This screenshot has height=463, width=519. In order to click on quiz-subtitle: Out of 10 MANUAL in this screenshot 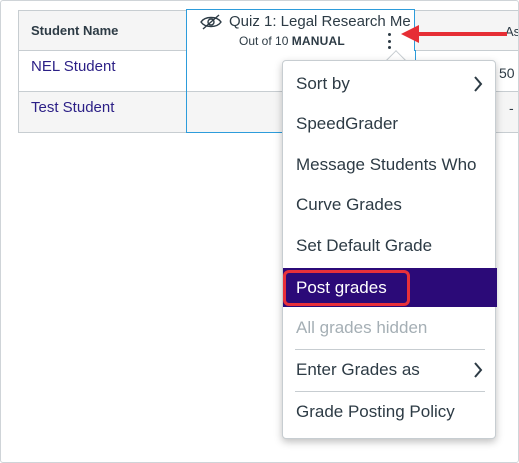, I will do `click(292, 41)`.